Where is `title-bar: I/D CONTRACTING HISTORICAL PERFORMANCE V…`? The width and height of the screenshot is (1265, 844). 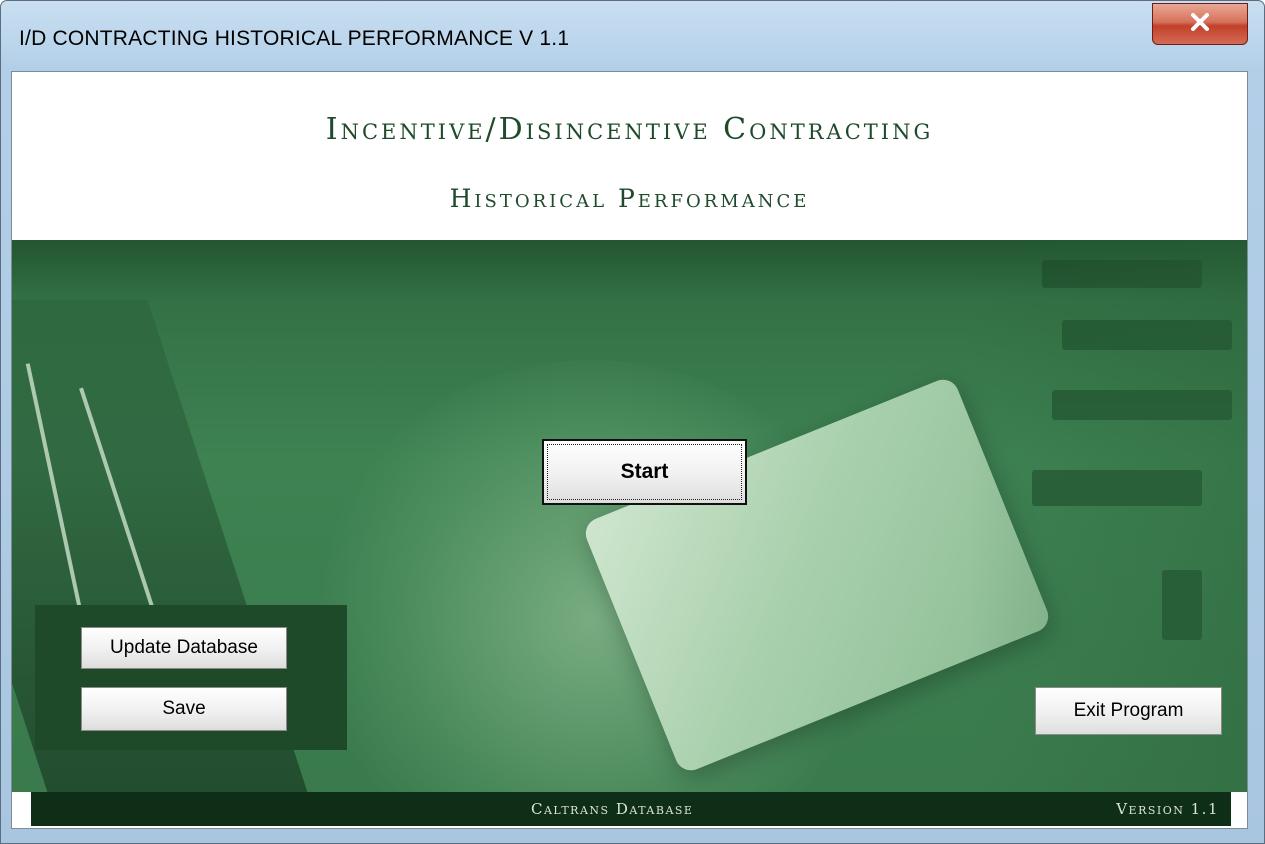 title-bar: I/D CONTRACTING HISTORICAL PERFORMANCE V… is located at coordinates (632, 35).